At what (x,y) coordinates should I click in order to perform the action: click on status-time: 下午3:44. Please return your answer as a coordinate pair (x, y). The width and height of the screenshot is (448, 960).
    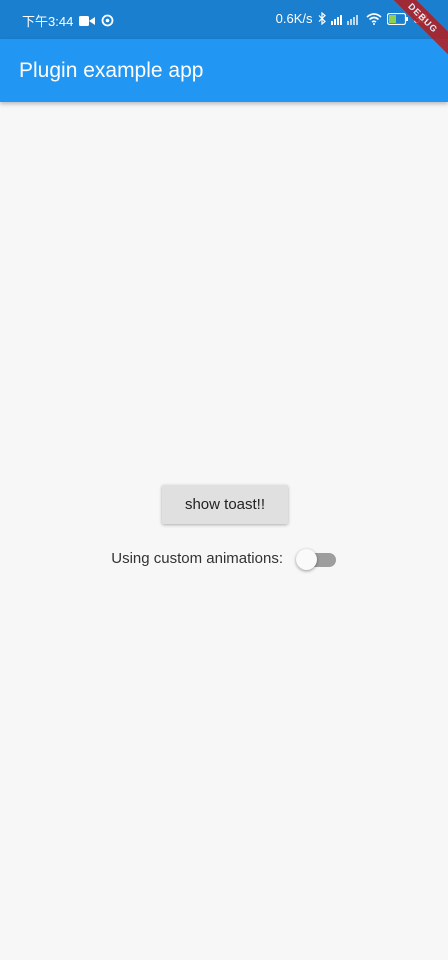
    Looking at the image, I should click on (48, 21).